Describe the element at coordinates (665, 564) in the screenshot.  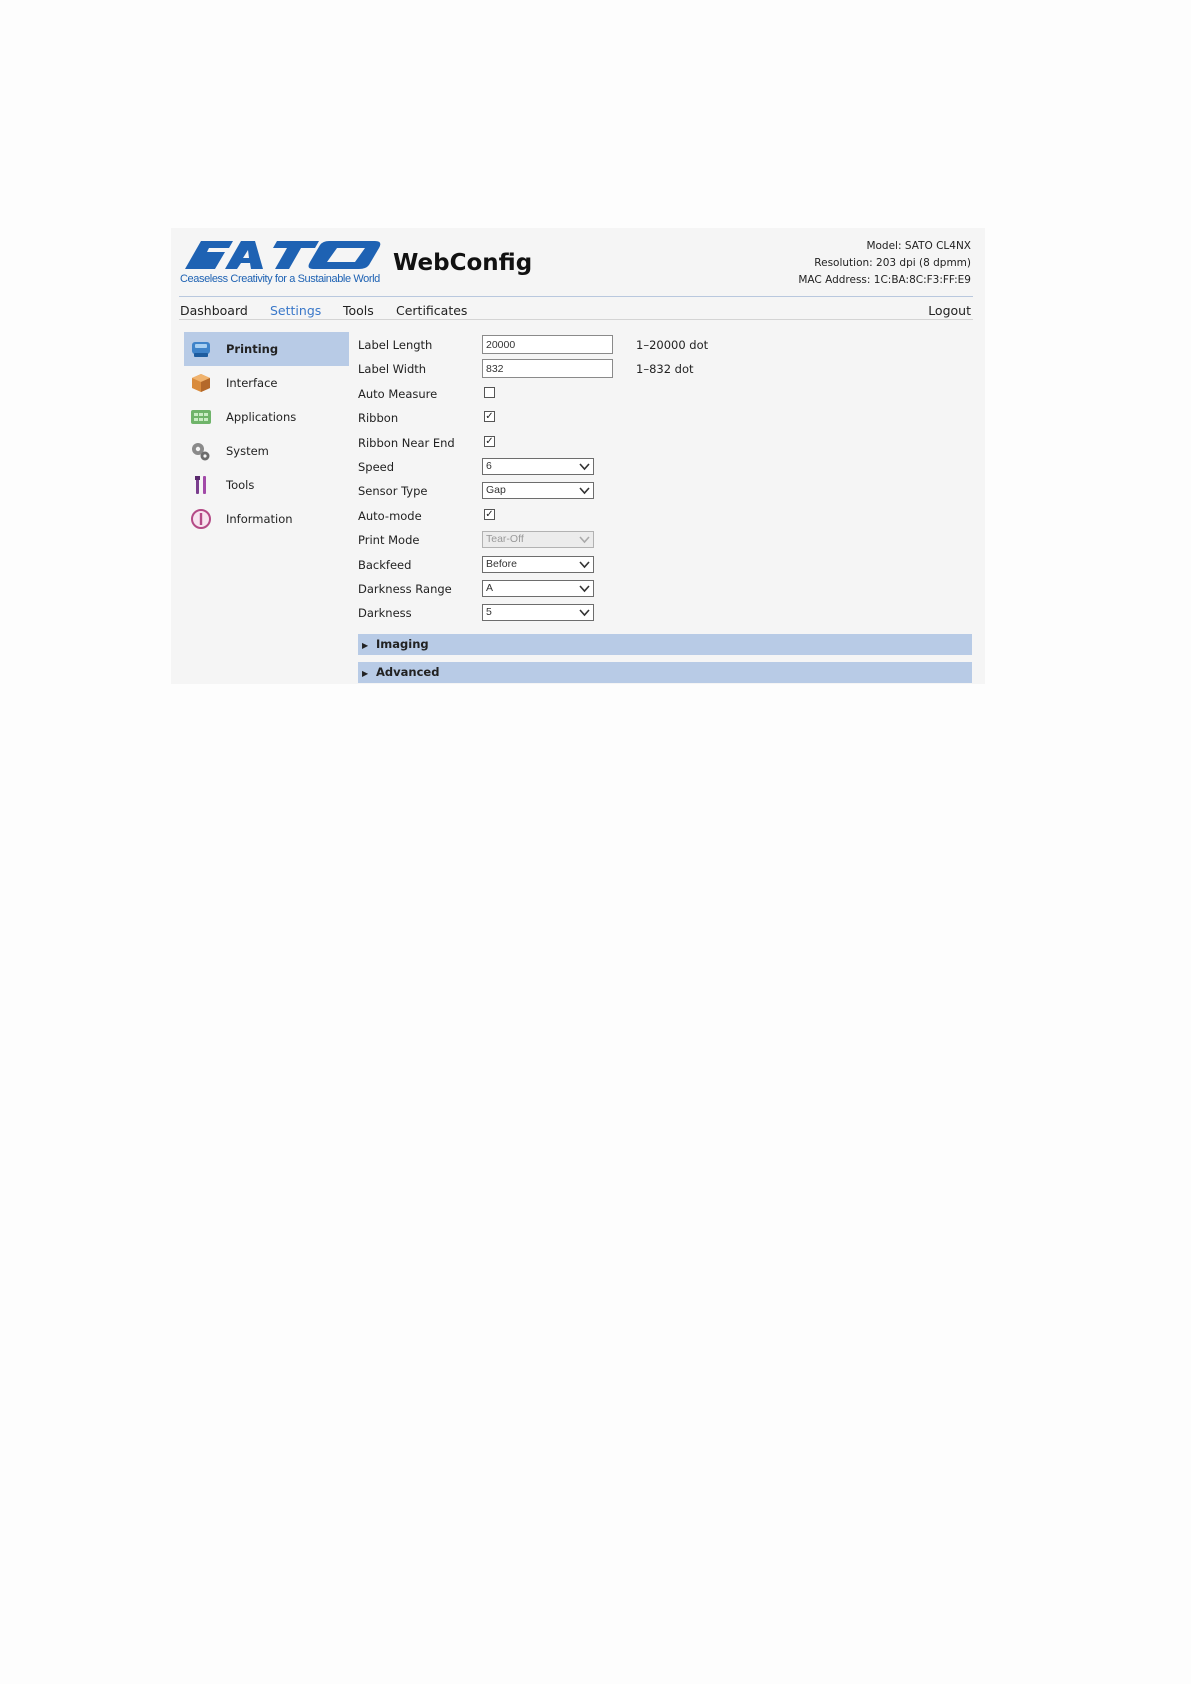
I see `backfeed-row: Backfeed Before` at that location.